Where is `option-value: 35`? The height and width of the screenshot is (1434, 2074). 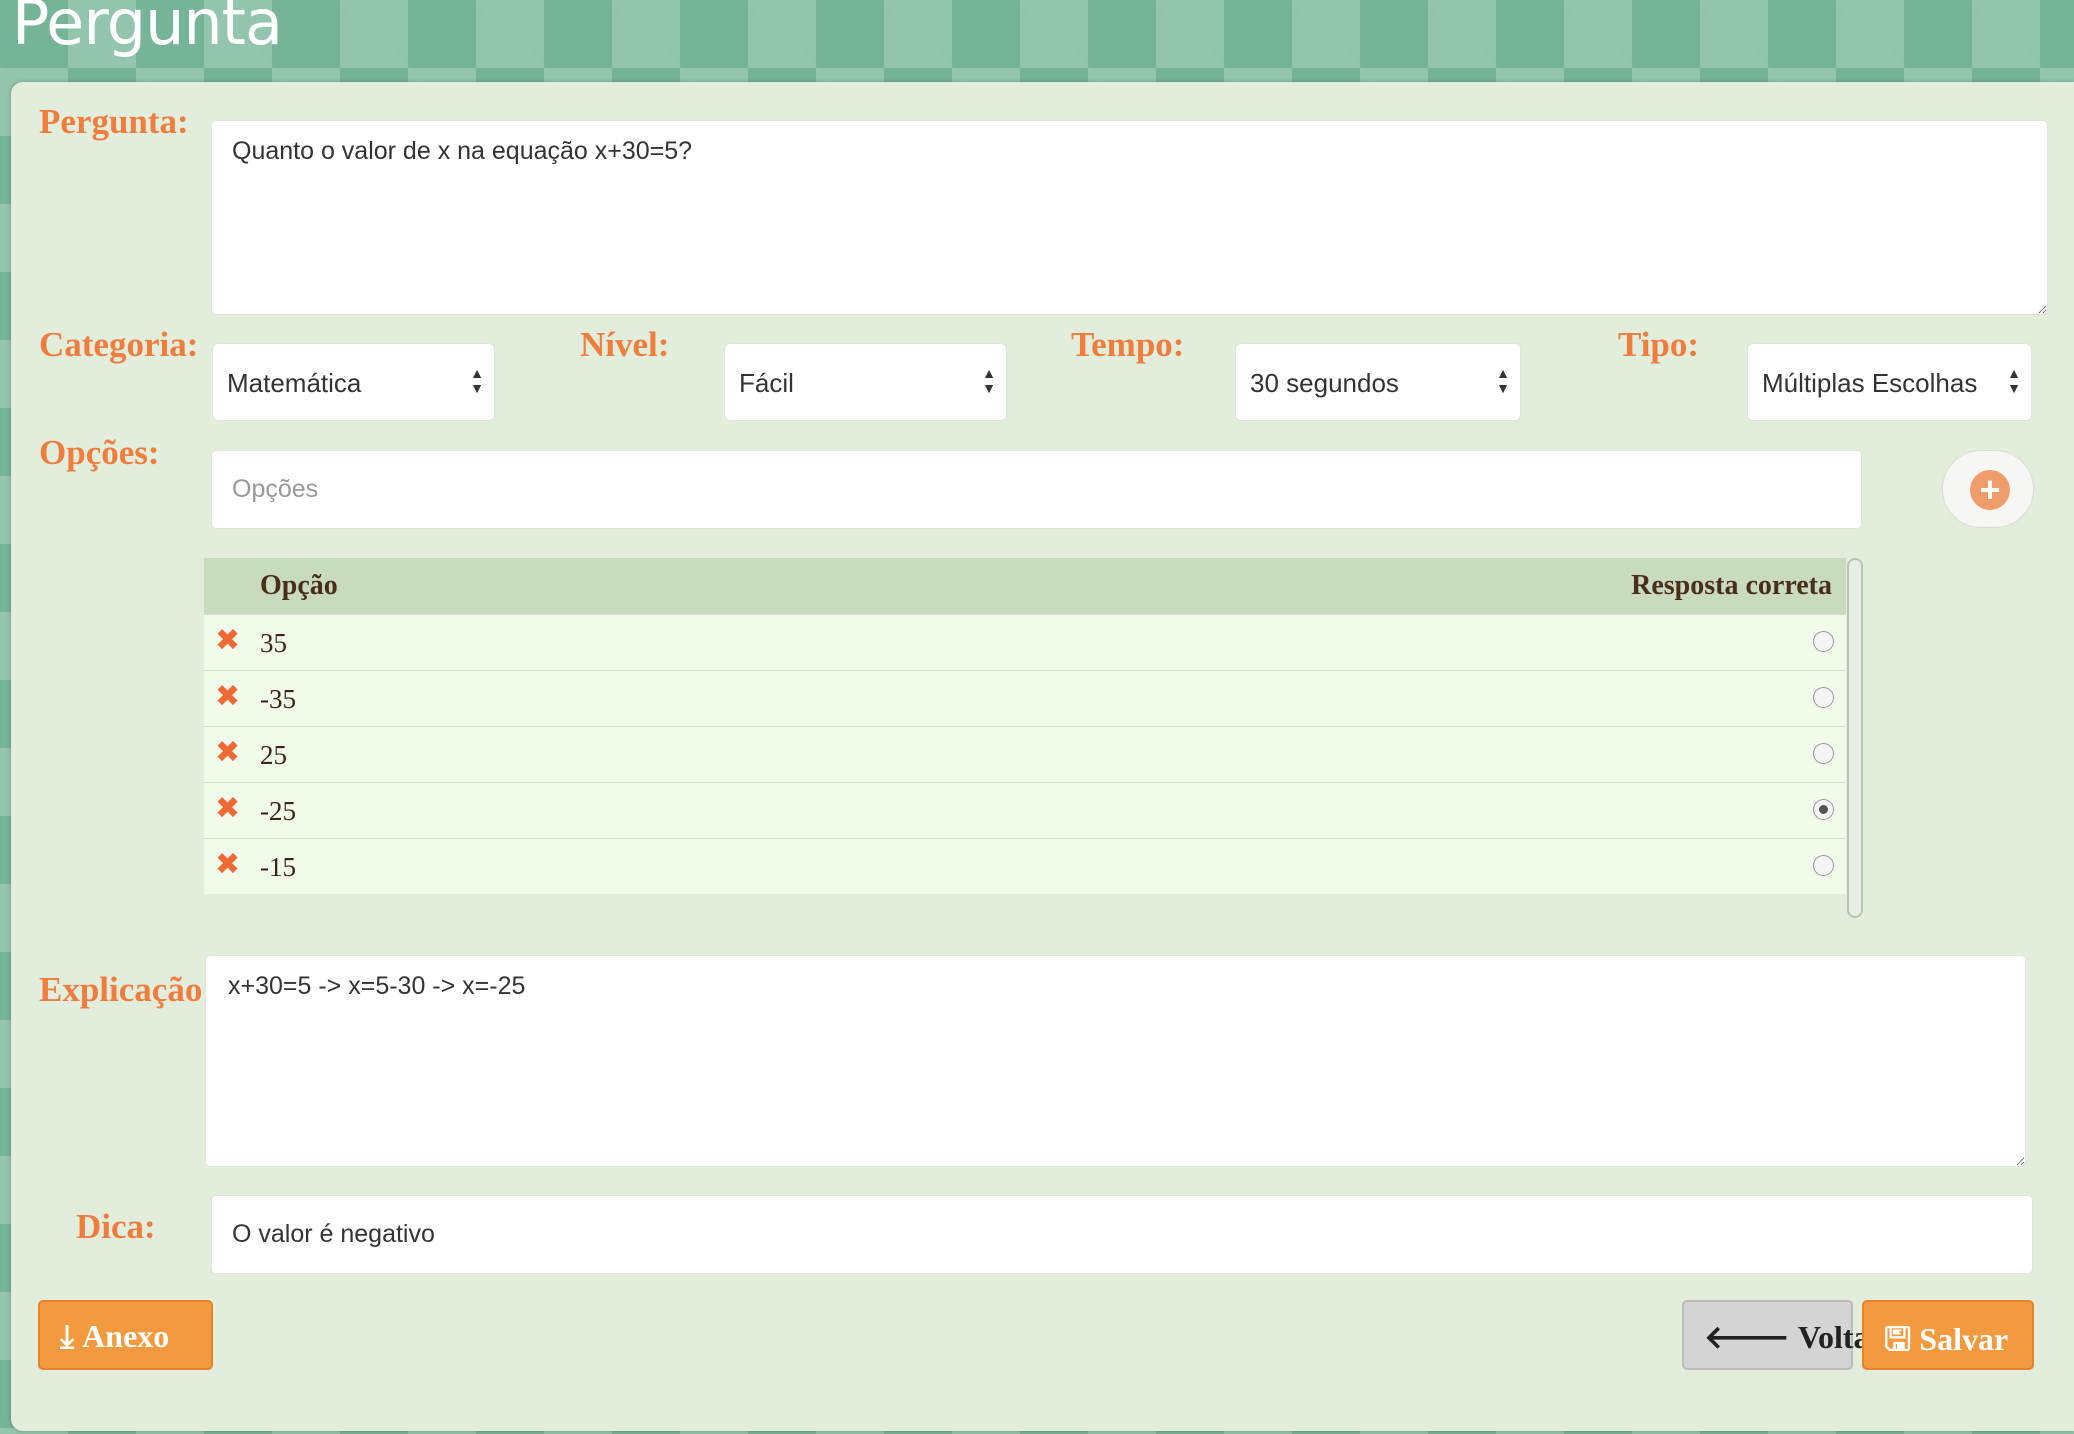
option-value: 35 is located at coordinates (273, 643).